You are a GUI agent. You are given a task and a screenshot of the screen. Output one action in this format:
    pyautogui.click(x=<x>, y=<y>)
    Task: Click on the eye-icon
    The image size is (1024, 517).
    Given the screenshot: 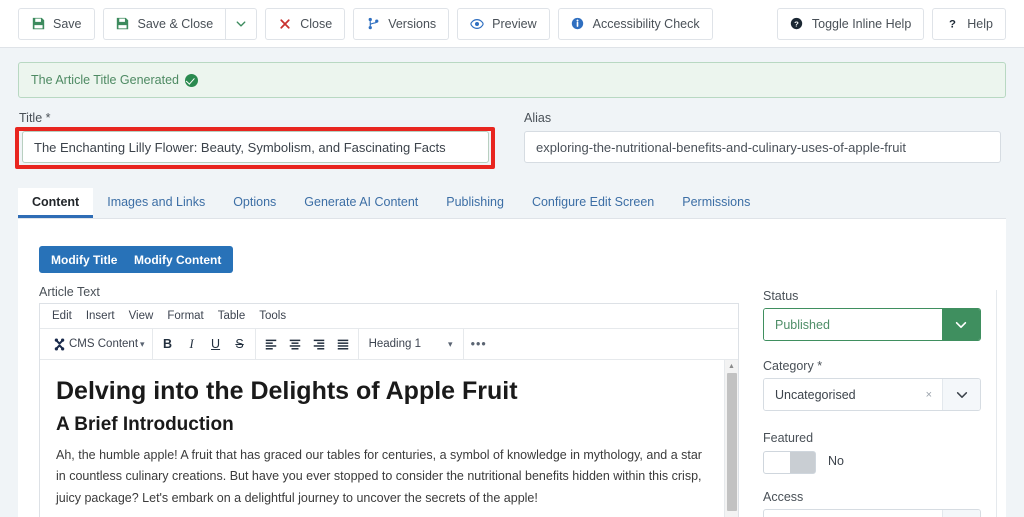 What is the action you would take?
    pyautogui.click(x=477, y=24)
    